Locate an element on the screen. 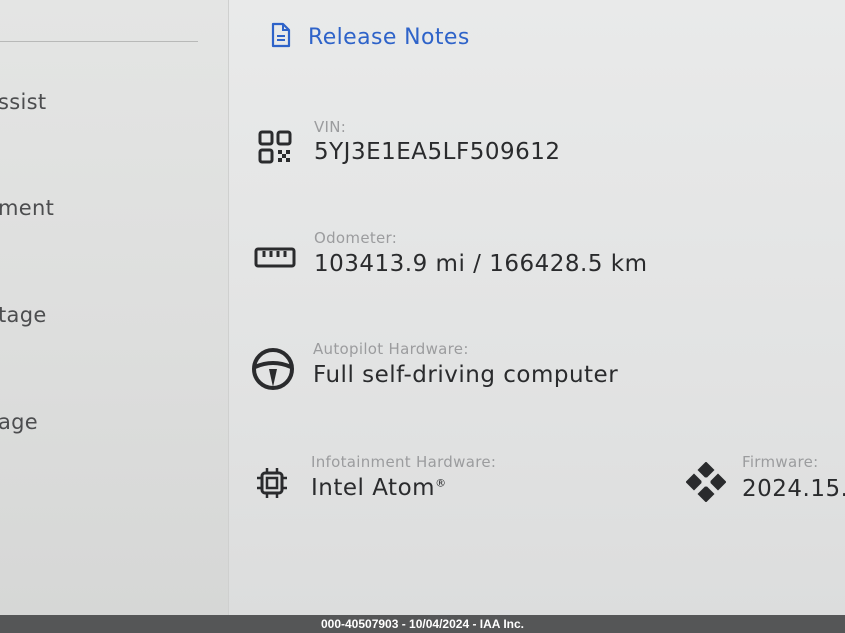  chip-icon is located at coordinates (272, 485).